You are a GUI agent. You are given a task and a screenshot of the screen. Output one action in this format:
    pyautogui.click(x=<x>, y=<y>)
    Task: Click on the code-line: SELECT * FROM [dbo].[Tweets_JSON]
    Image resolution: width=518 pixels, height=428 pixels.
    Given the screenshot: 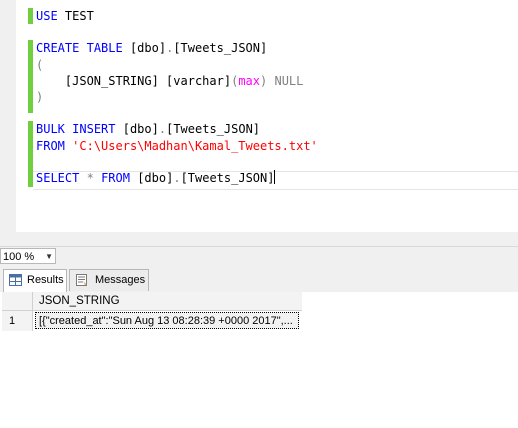 What is the action you would take?
    pyautogui.click(x=276, y=177)
    